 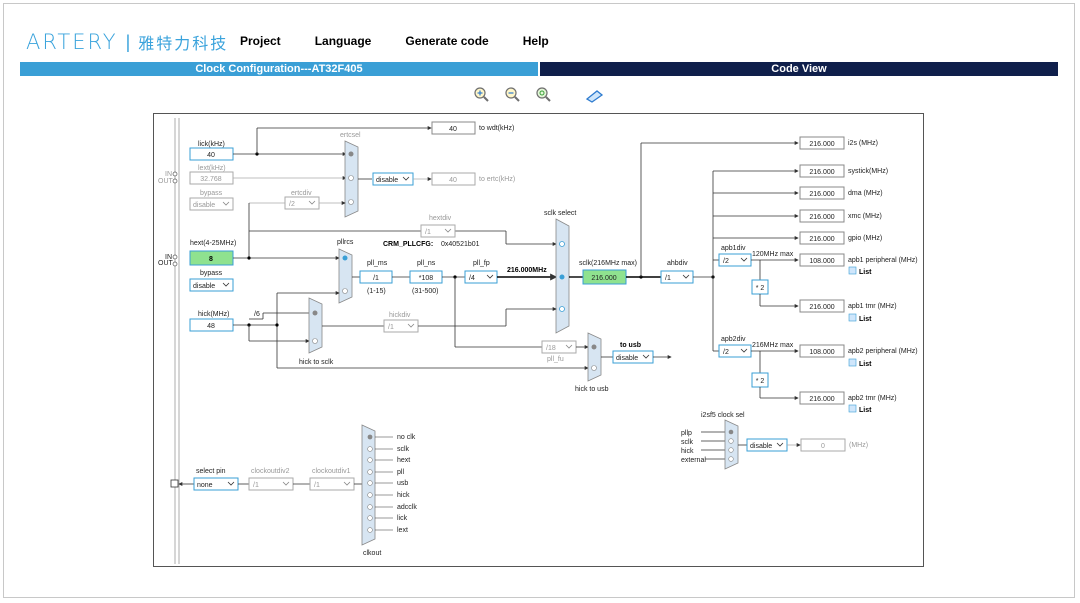 What do you see at coordinates (773, 254) in the screenshot?
I see `svg-text: 120MHz max` at bounding box center [773, 254].